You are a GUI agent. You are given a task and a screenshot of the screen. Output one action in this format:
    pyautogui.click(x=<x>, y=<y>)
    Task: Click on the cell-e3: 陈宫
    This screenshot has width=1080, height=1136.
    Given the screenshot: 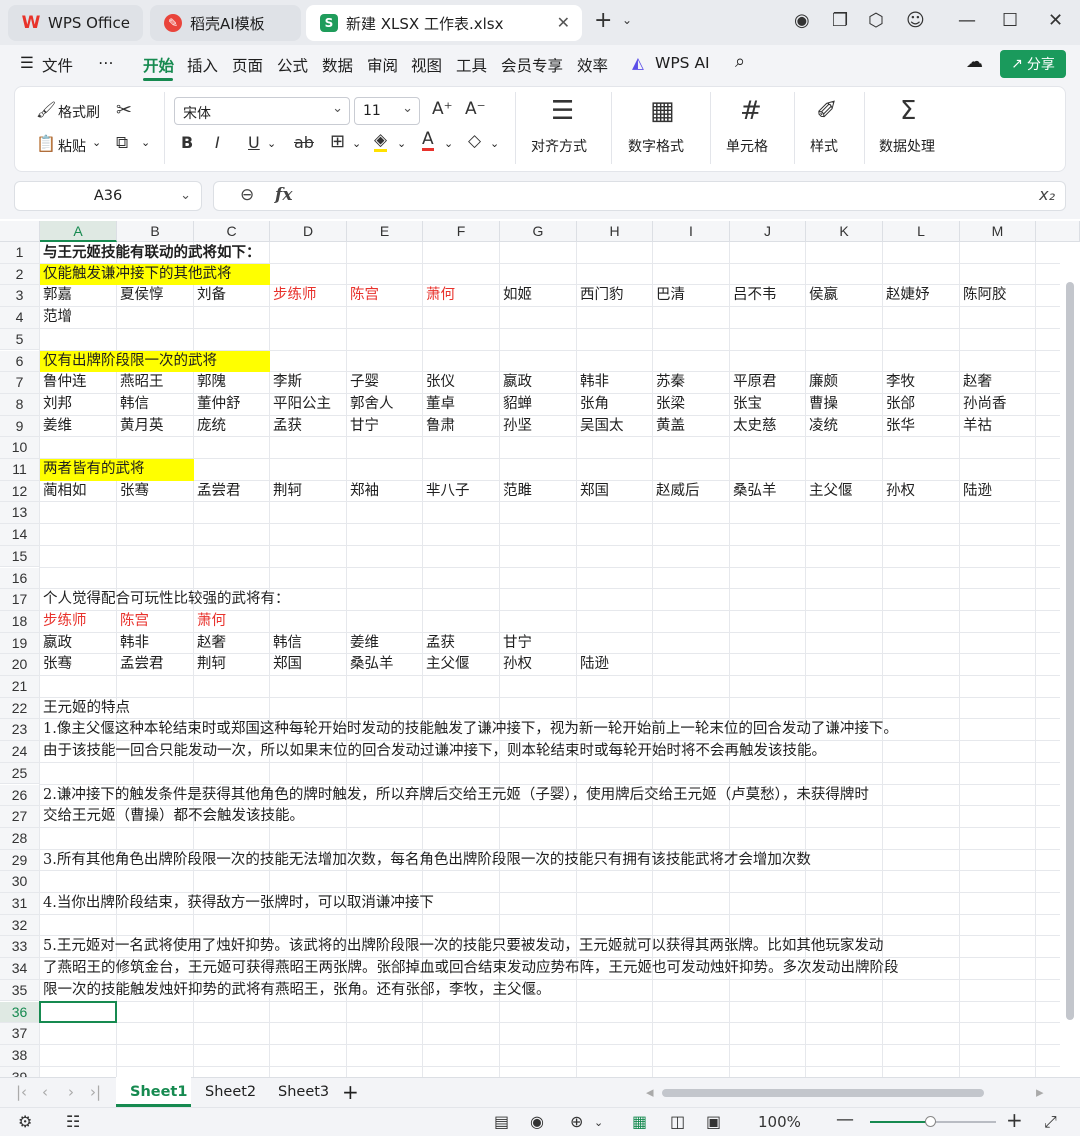 What is the action you would take?
    pyautogui.click(x=363, y=296)
    